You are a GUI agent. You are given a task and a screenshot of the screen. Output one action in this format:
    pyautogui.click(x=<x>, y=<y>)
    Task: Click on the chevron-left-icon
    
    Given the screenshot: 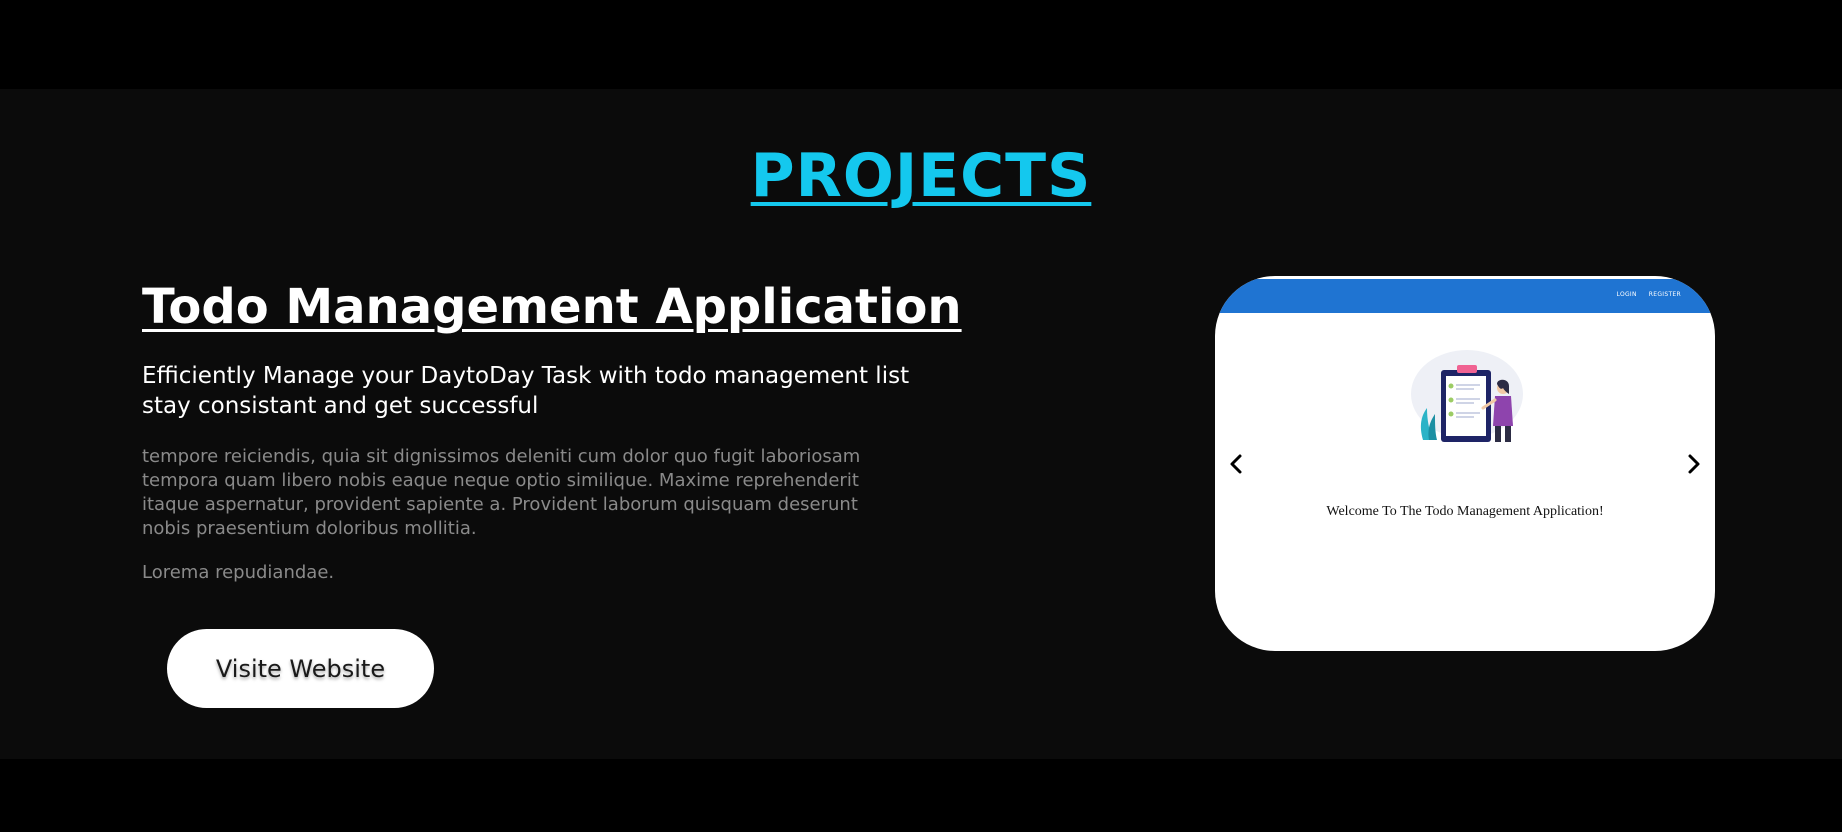 What is the action you would take?
    pyautogui.click(x=1237, y=464)
    